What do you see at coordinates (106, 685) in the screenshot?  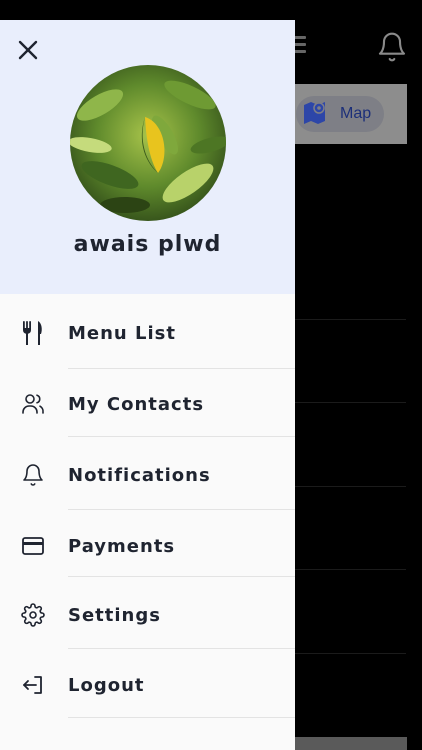 I see `menu-item-label: Logout` at bounding box center [106, 685].